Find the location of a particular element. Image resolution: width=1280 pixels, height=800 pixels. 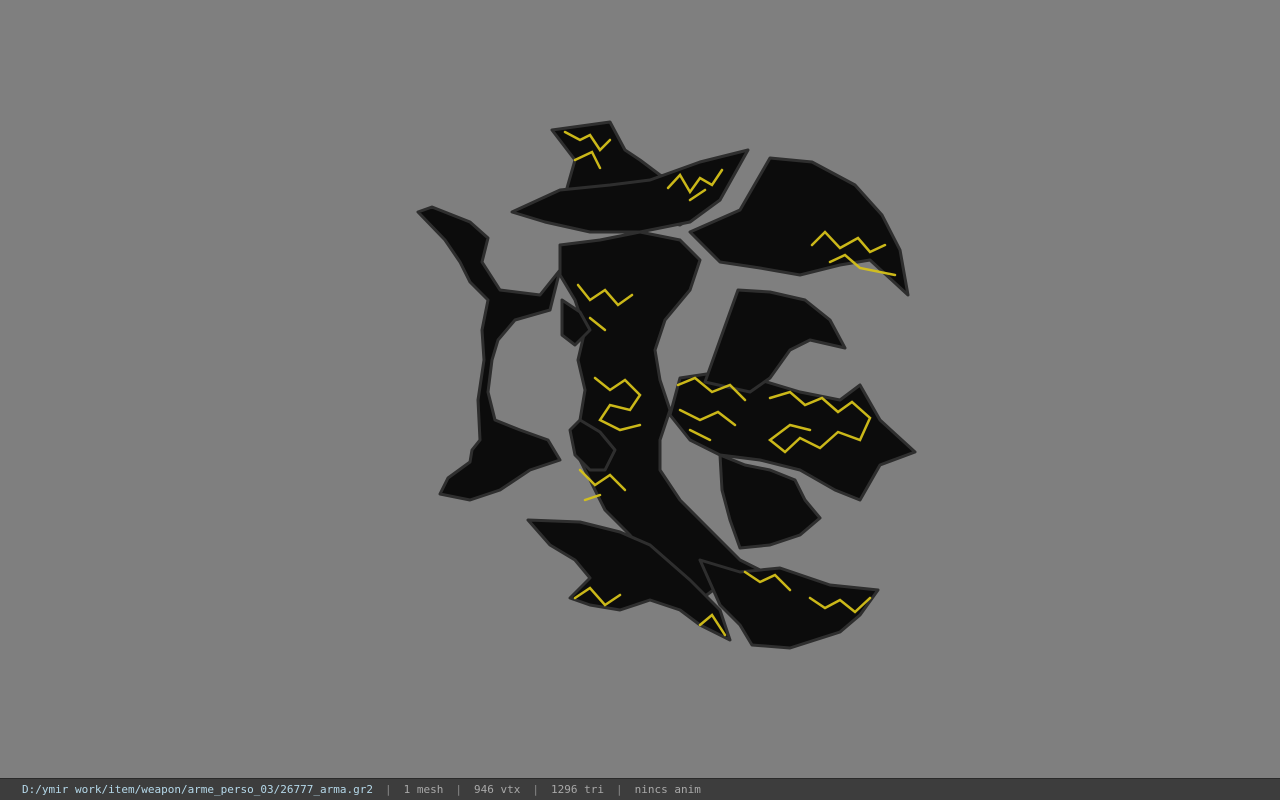

mesh-count-label: 1 mesh is located at coordinates (423, 789).